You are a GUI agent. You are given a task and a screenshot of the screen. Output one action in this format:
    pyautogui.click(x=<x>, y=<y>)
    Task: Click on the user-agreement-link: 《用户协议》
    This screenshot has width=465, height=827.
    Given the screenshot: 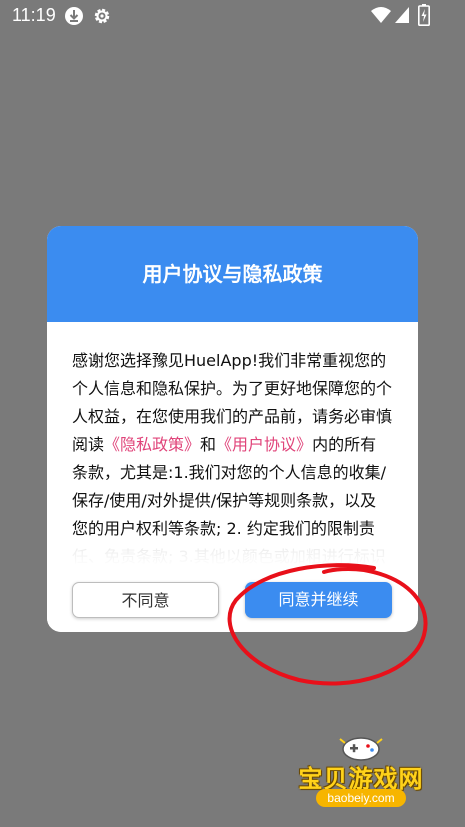 What is the action you would take?
    pyautogui.click(x=264, y=444)
    